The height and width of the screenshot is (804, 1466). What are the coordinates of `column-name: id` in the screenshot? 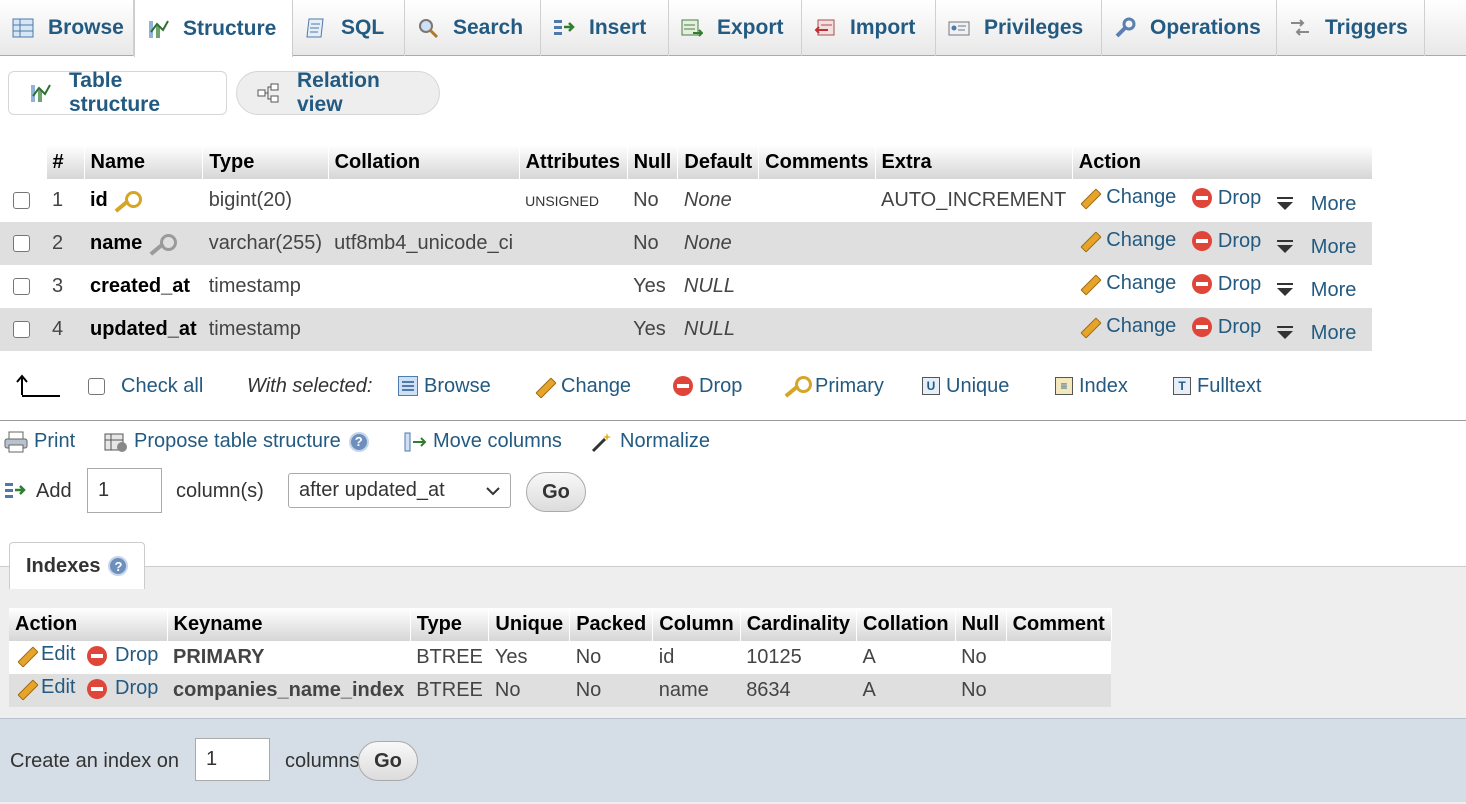 It's located at (99, 200).